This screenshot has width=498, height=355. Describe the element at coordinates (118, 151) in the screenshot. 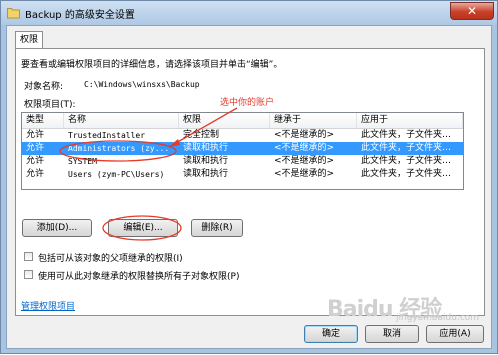

I see `highlight-ellipse-selected-row` at that location.